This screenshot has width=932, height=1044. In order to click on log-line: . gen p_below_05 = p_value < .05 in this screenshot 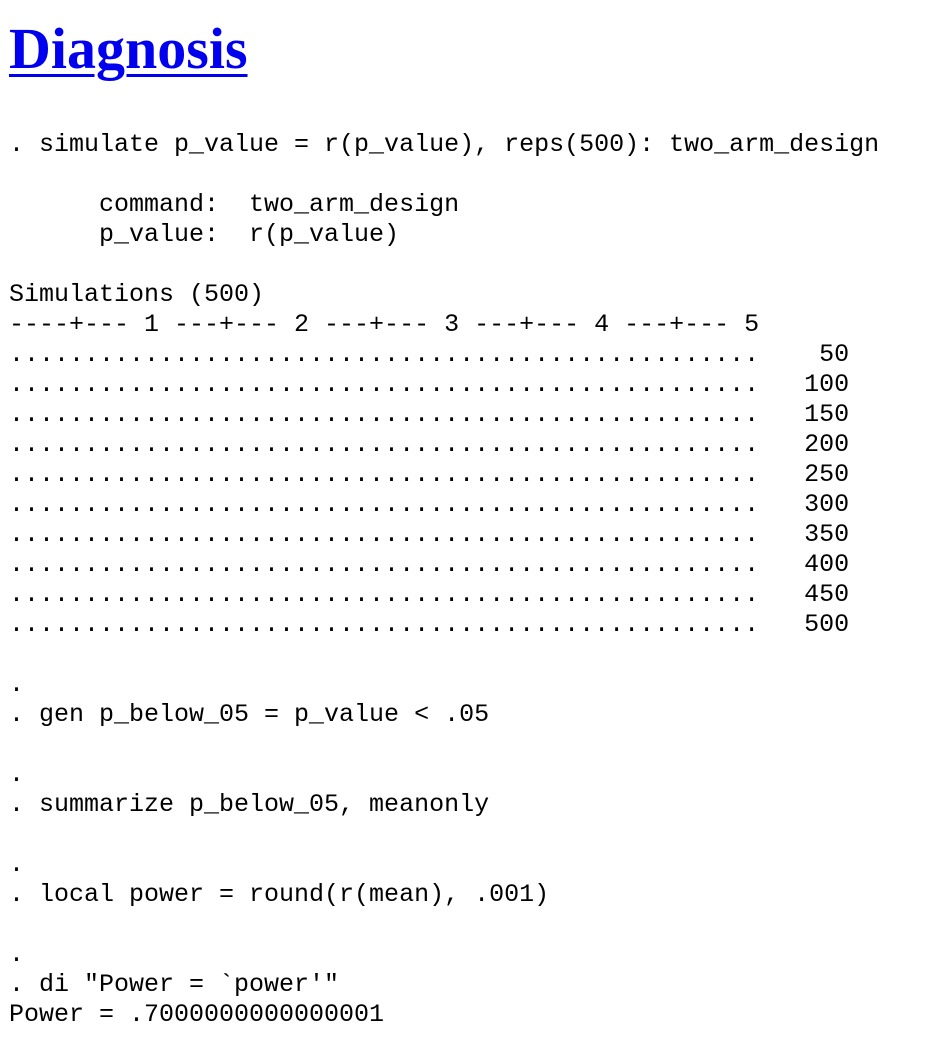, I will do `click(249, 714)`.